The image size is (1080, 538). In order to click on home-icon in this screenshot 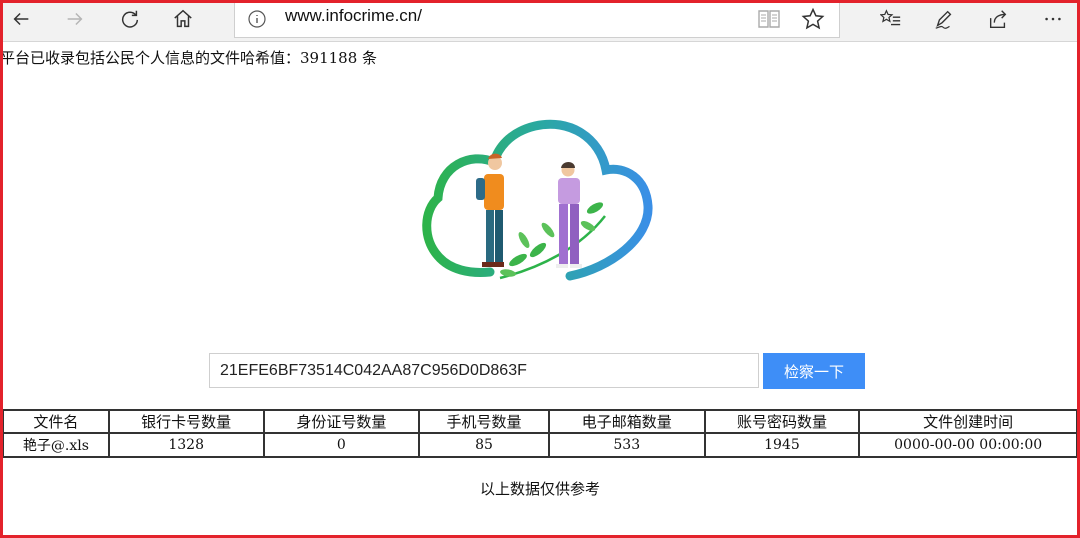, I will do `click(183, 18)`.